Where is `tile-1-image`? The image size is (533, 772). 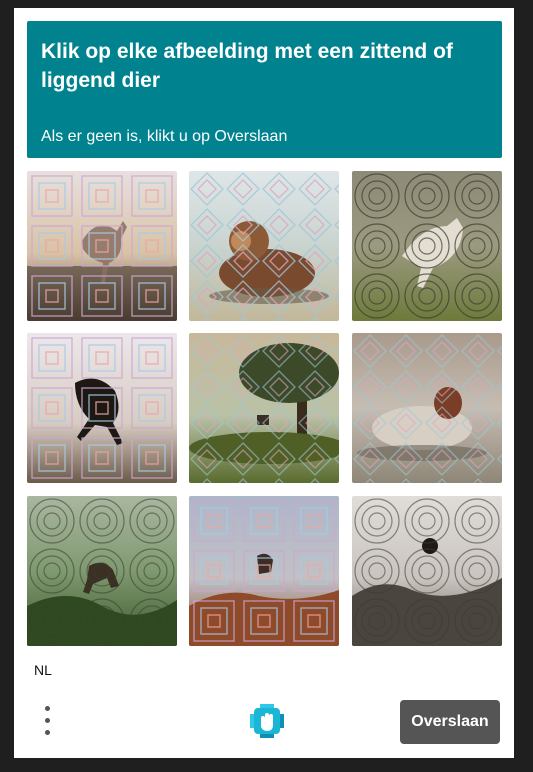
tile-1-image is located at coordinates (102, 246).